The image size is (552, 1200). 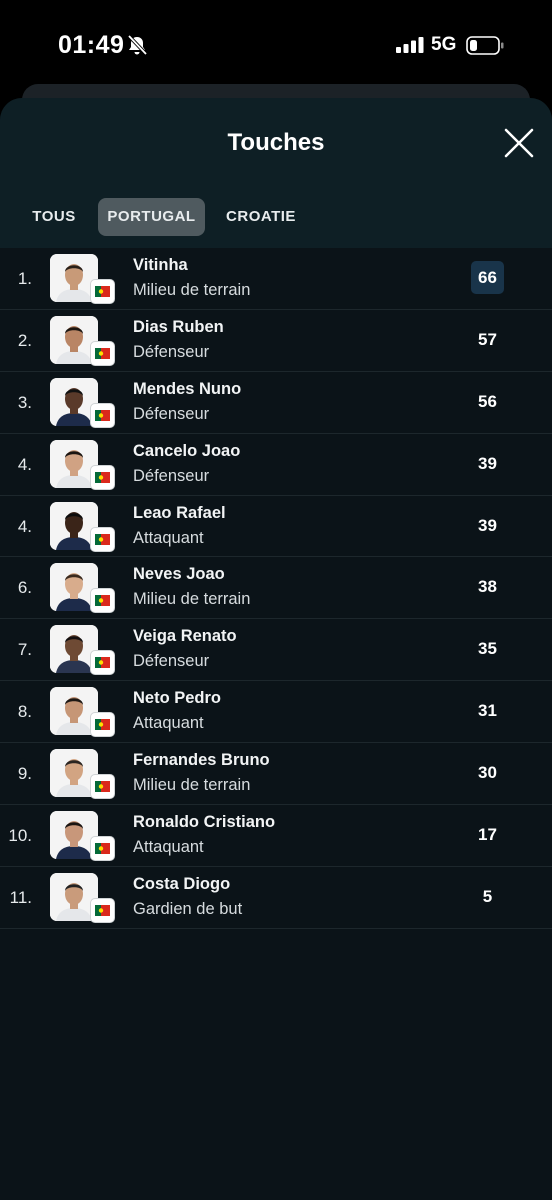 What do you see at coordinates (160, 265) in the screenshot?
I see `player-name: Vitinha` at bounding box center [160, 265].